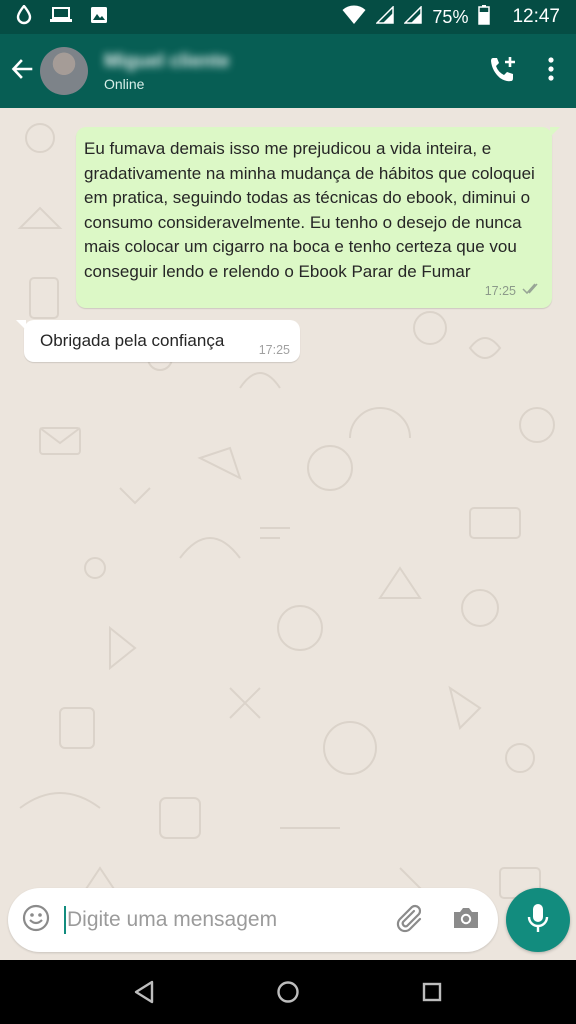 The height and width of the screenshot is (1024, 576). Describe the element at coordinates (132, 340) in the screenshot. I see `message-text: Obrigada pela confiança` at that location.